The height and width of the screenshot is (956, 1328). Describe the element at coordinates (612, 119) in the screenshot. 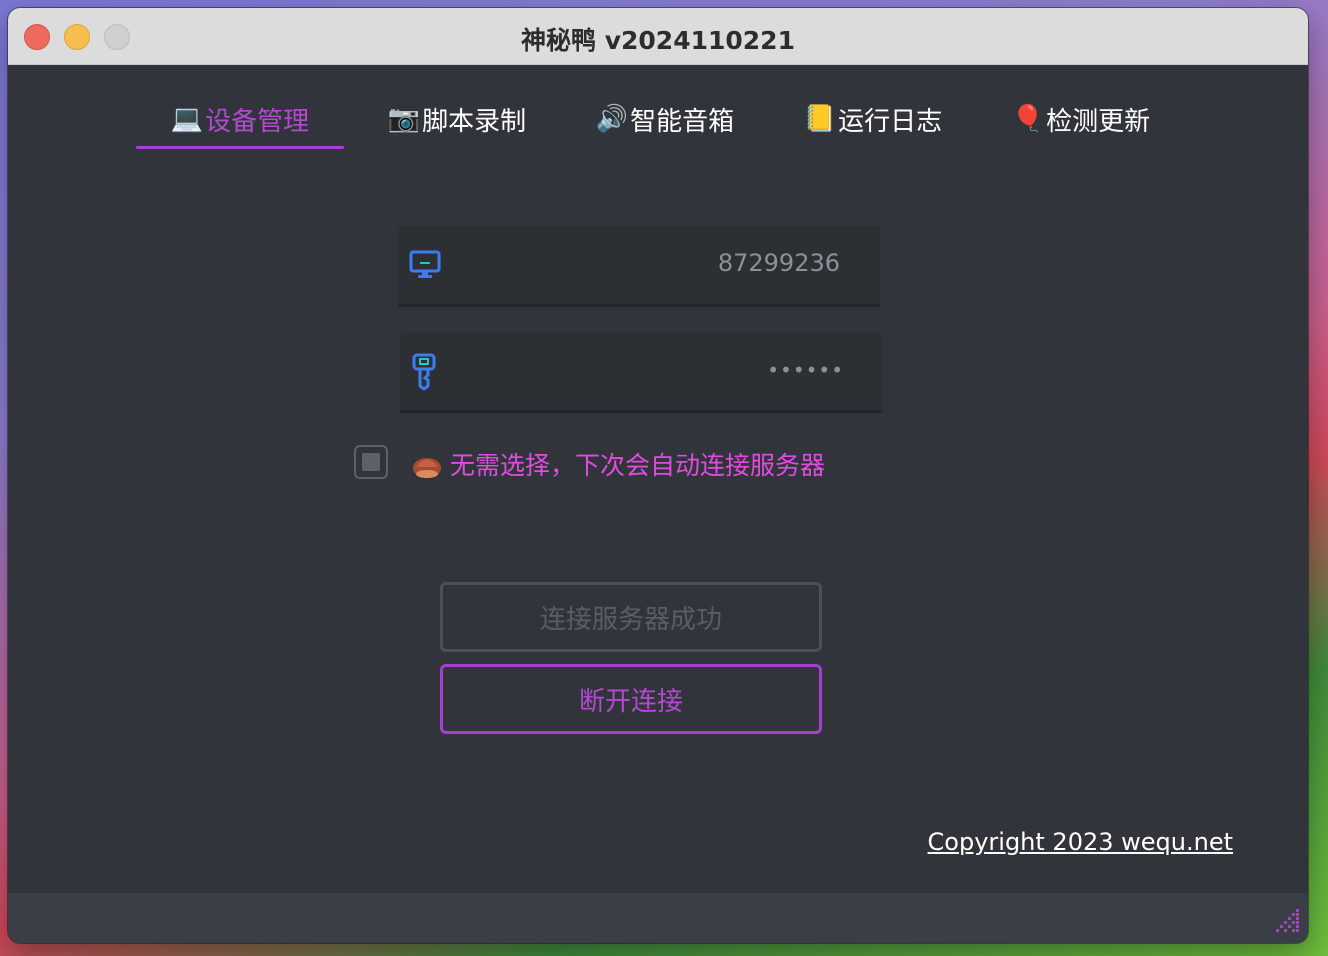

I see `speaker-icon: 🔊` at that location.